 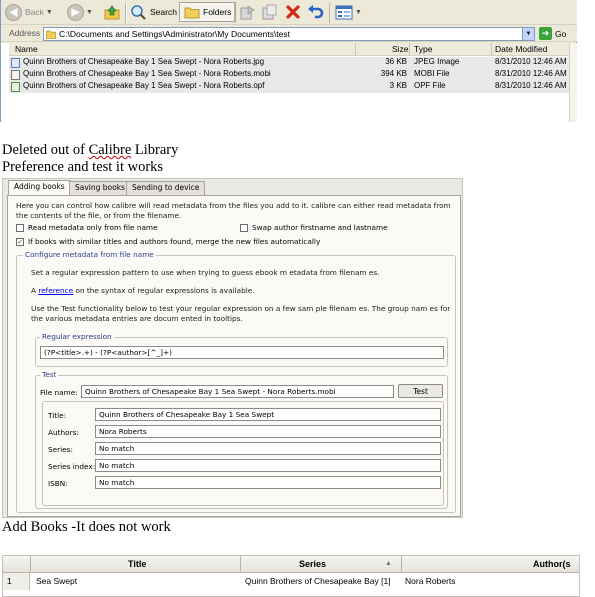 I want to click on folders-button: Folders, so click(x=208, y=12).